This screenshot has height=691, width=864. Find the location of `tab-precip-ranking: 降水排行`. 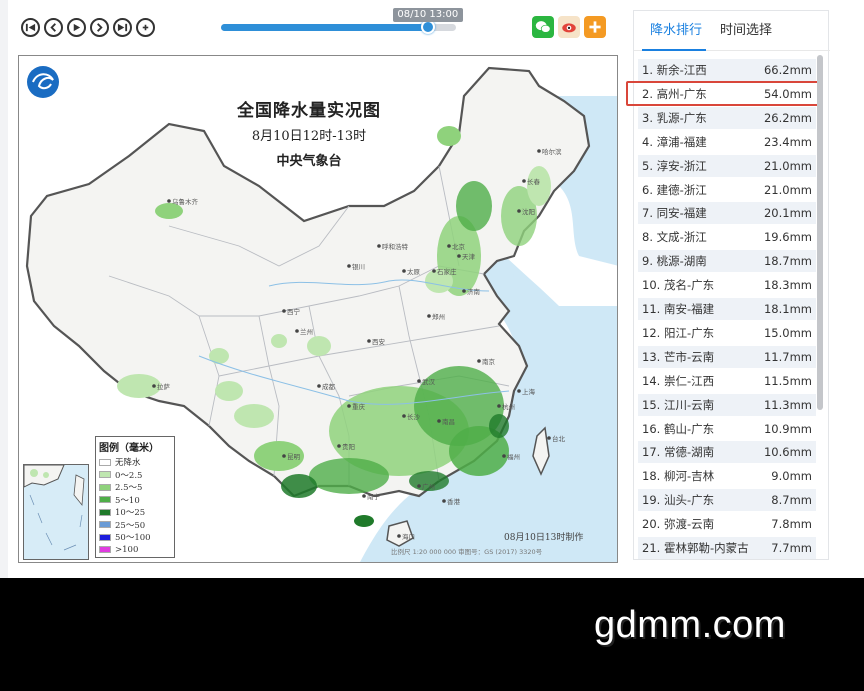

tab-precip-ranking: 降水排行 is located at coordinates (676, 28).